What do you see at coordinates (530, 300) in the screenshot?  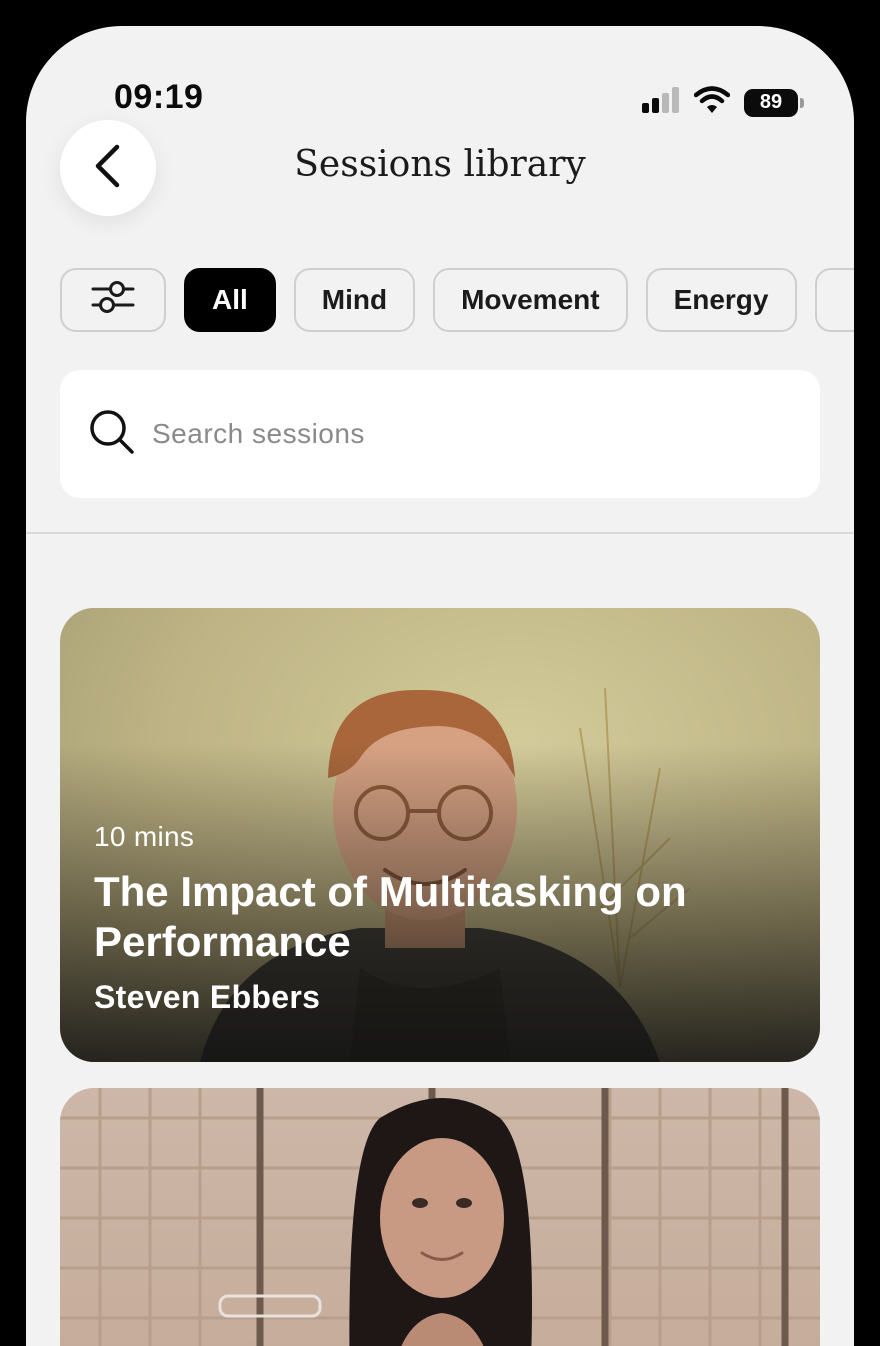 I see `chip-movement: Movement` at bounding box center [530, 300].